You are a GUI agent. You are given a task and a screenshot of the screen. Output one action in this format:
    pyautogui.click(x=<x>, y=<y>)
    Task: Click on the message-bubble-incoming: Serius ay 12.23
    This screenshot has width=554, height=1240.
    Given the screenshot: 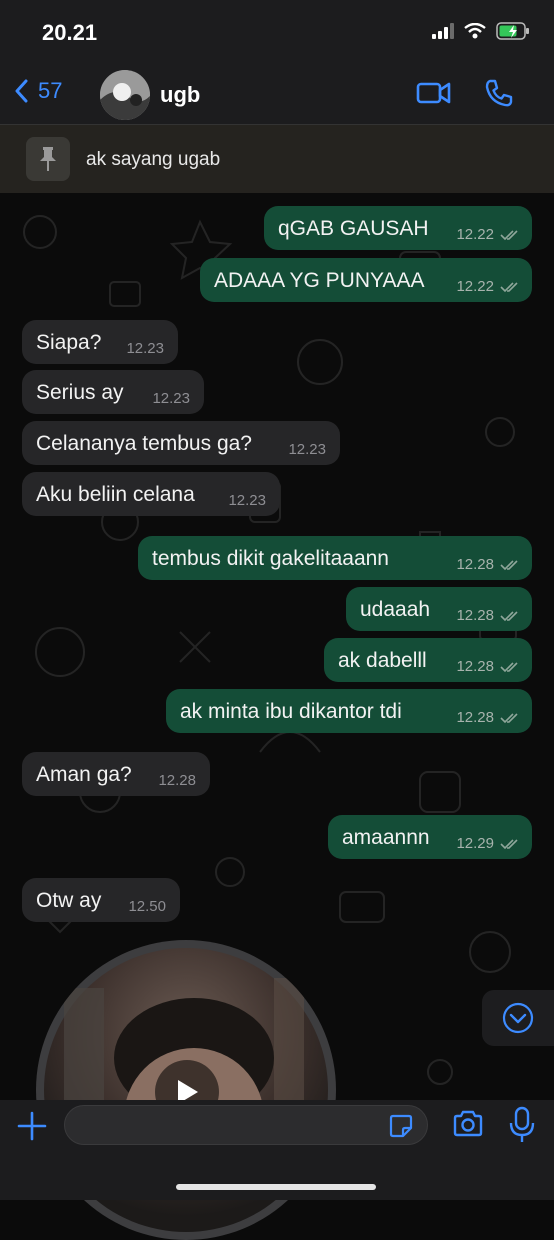 What is the action you would take?
    pyautogui.click(x=113, y=392)
    